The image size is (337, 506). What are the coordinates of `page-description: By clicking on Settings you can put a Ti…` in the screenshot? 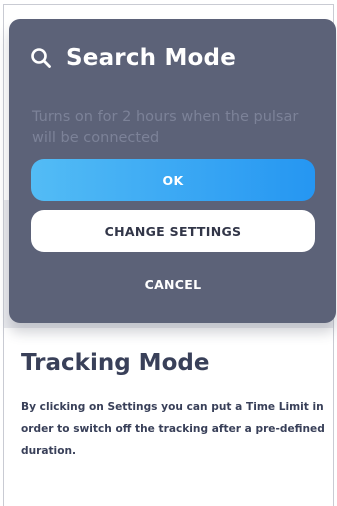 It's located at (173, 429).